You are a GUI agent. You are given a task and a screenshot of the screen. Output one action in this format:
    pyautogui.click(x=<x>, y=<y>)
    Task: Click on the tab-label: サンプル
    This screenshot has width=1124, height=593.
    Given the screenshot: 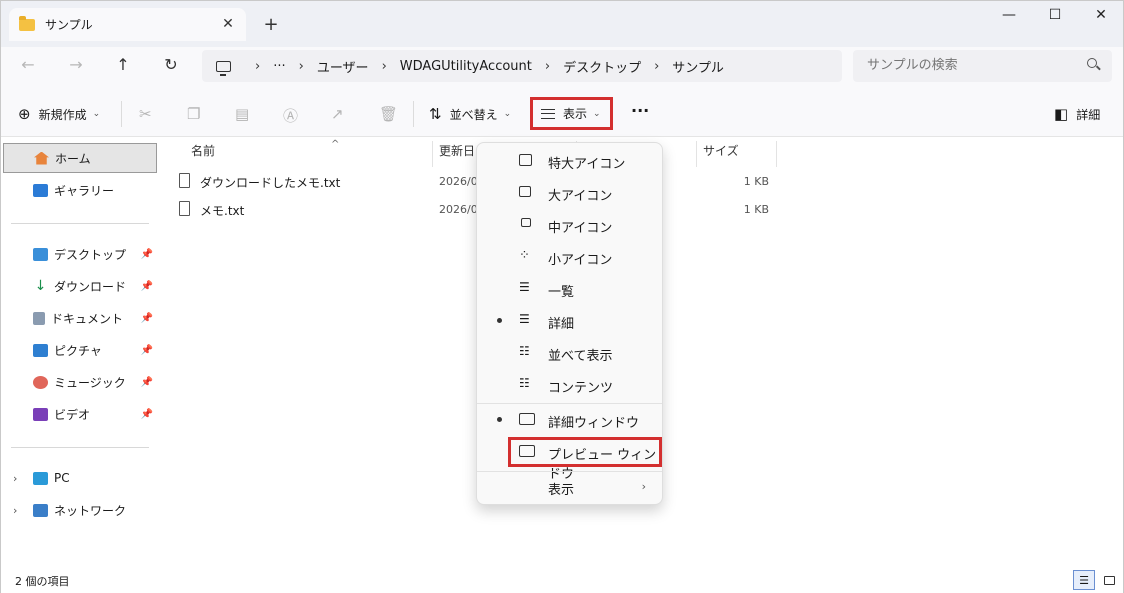 What is the action you would take?
    pyautogui.click(x=69, y=25)
    